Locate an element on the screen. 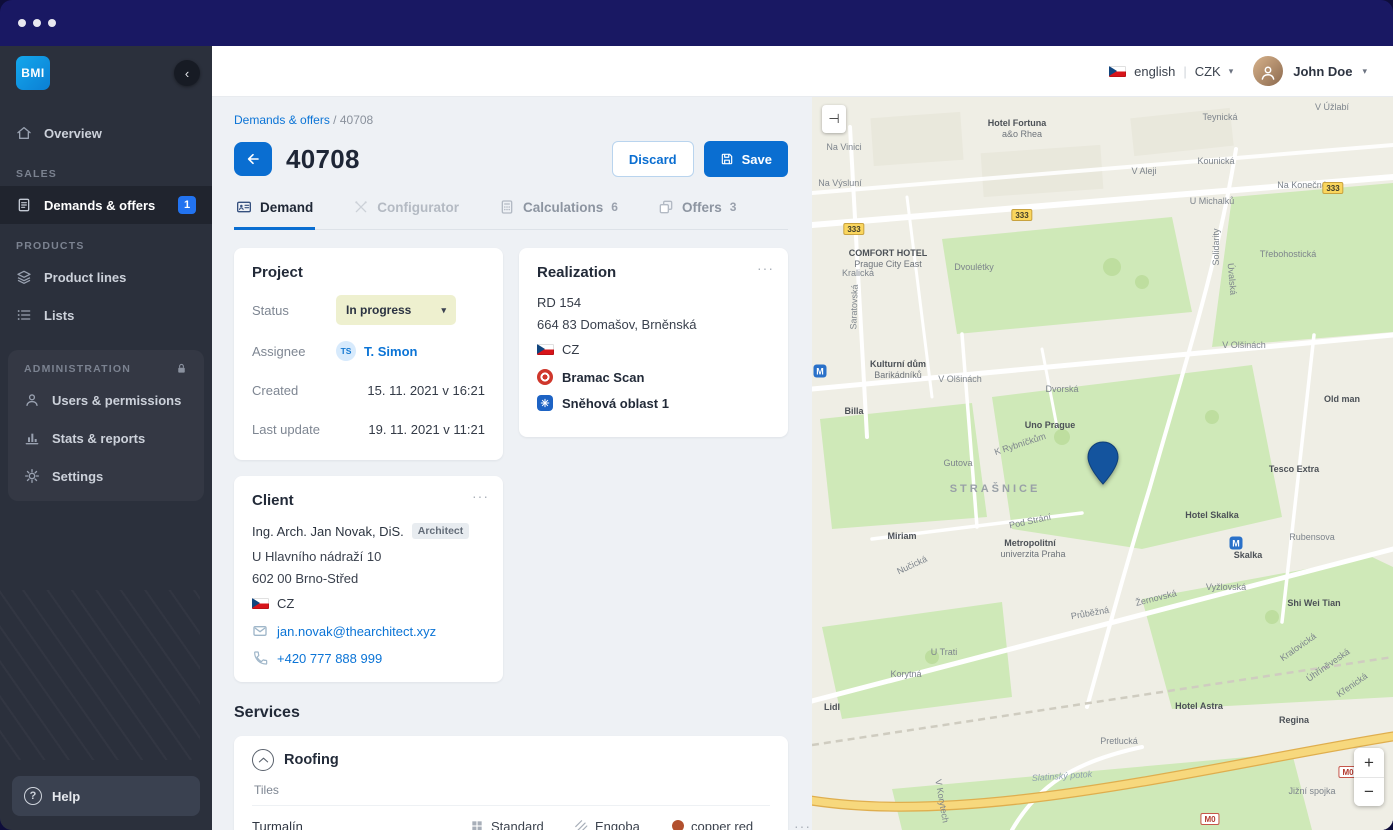 This screenshot has width=1393, height=830. tab-offers: Offers 3 is located at coordinates (697, 212).